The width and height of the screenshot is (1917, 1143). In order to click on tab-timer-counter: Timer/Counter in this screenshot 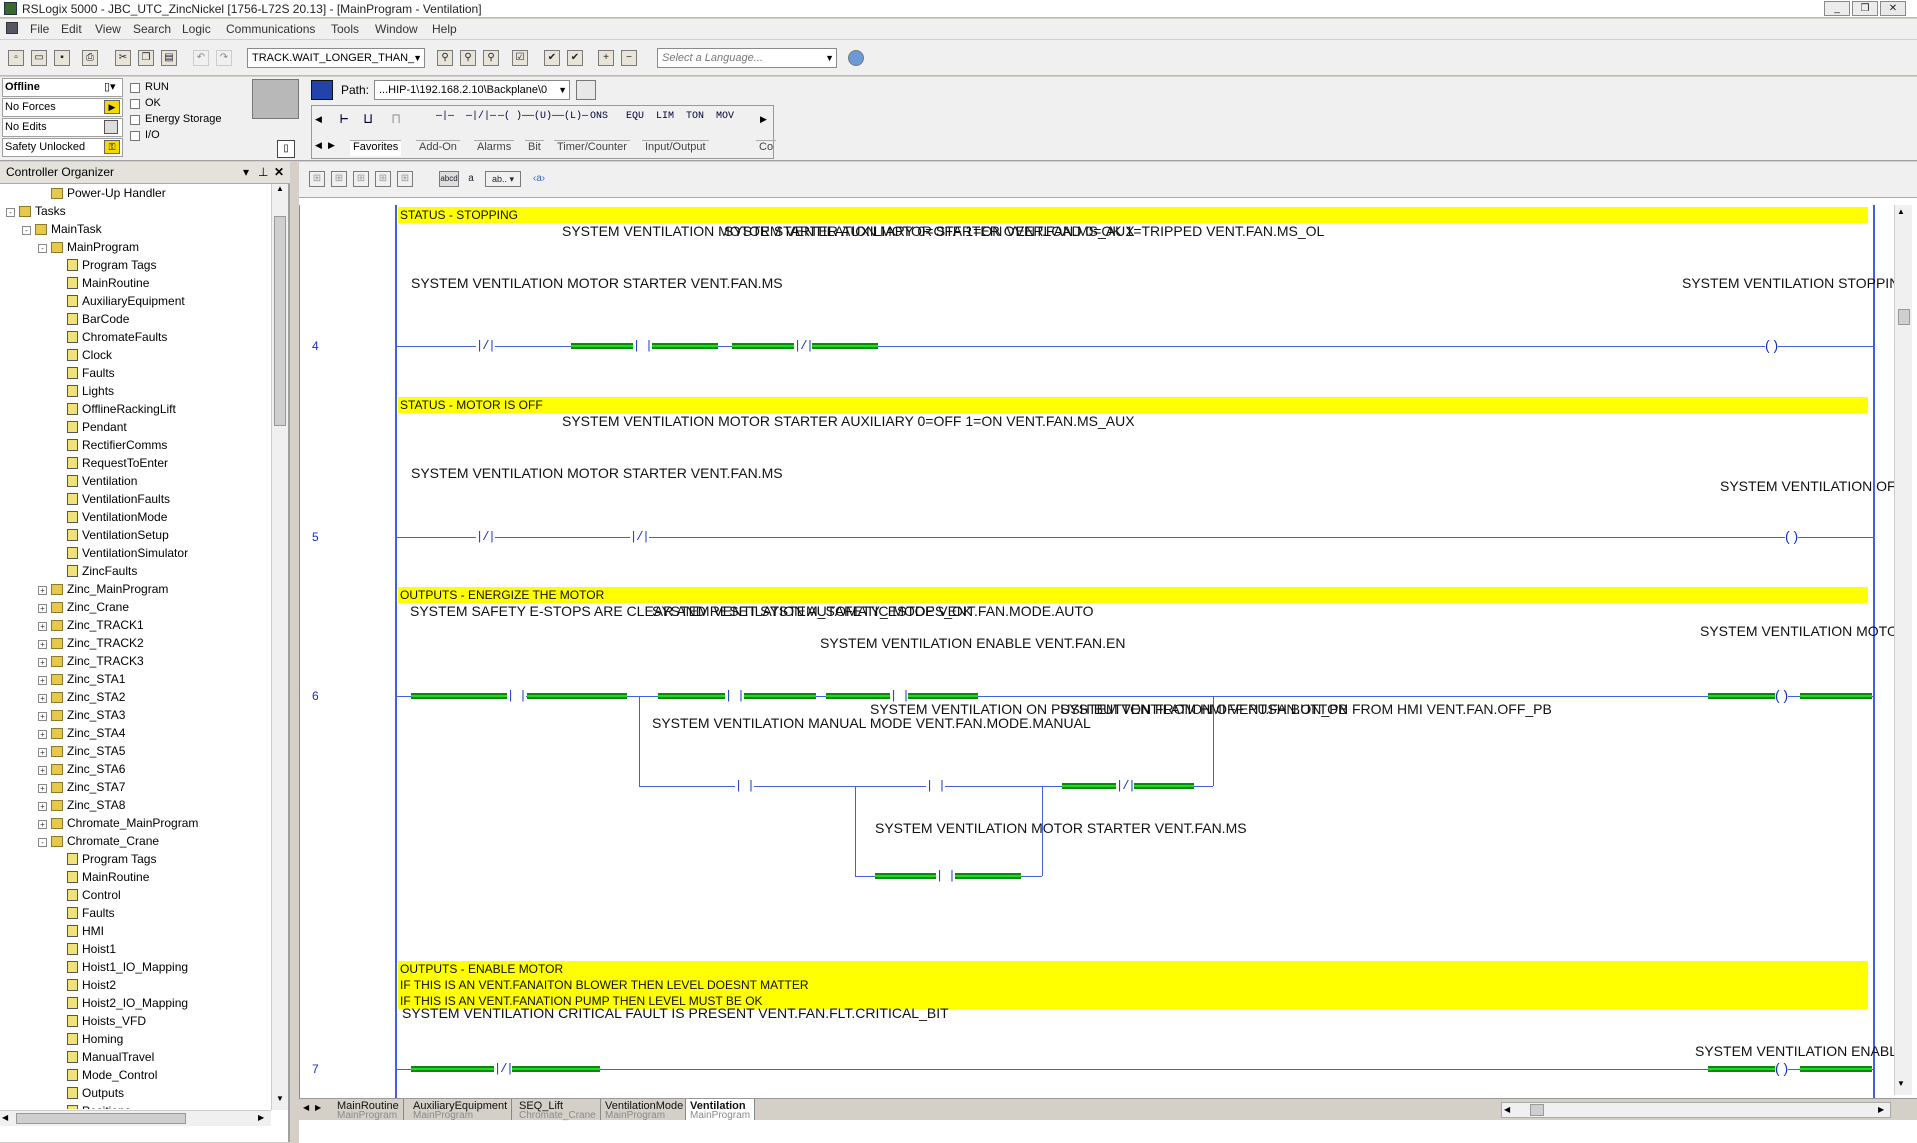, I will do `click(592, 148)`.